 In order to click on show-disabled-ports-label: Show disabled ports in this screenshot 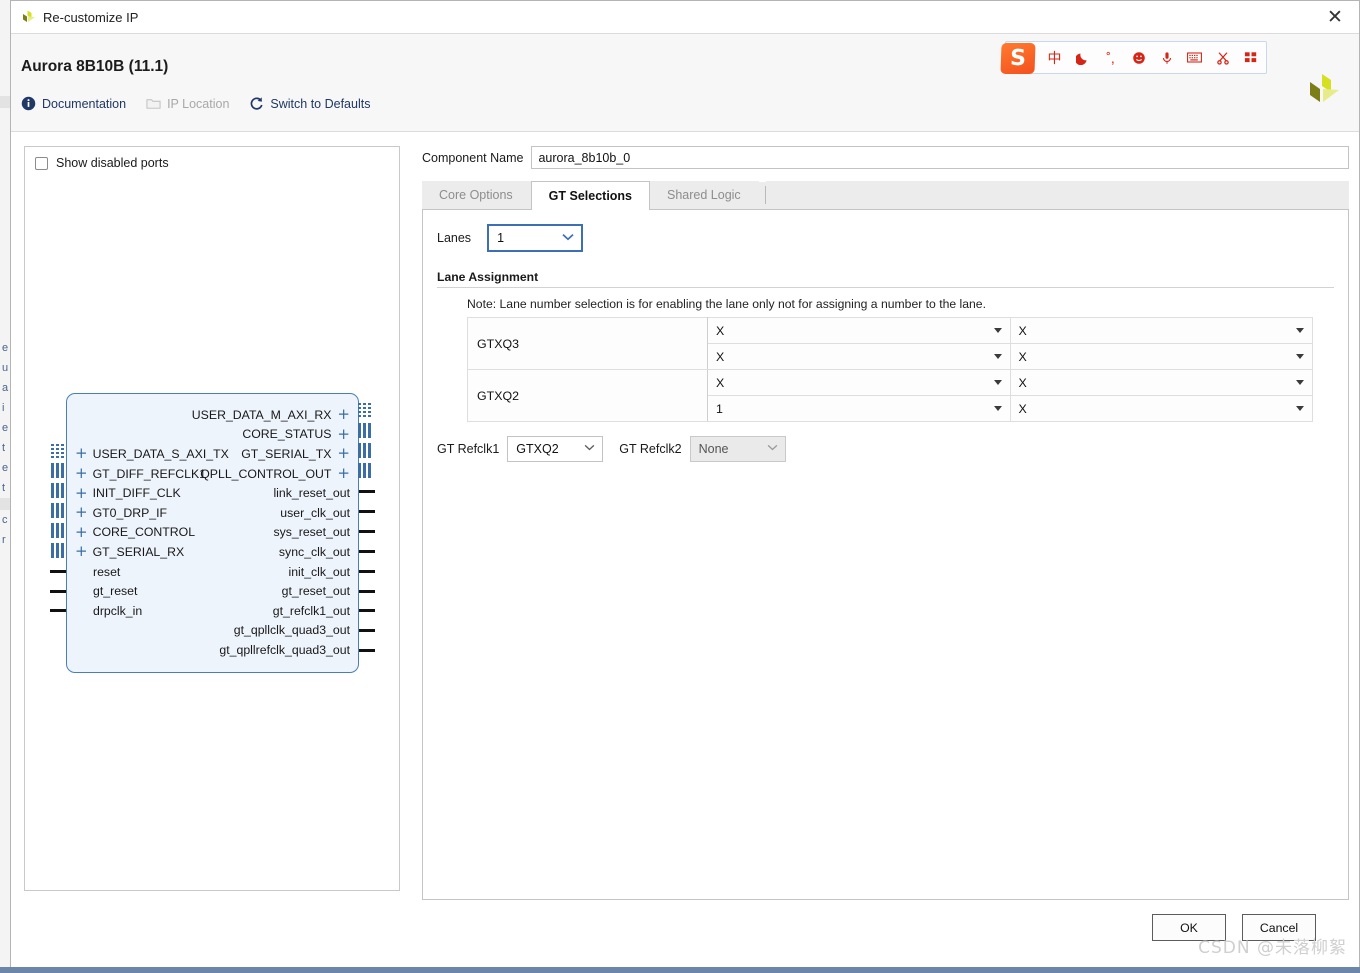, I will do `click(112, 163)`.